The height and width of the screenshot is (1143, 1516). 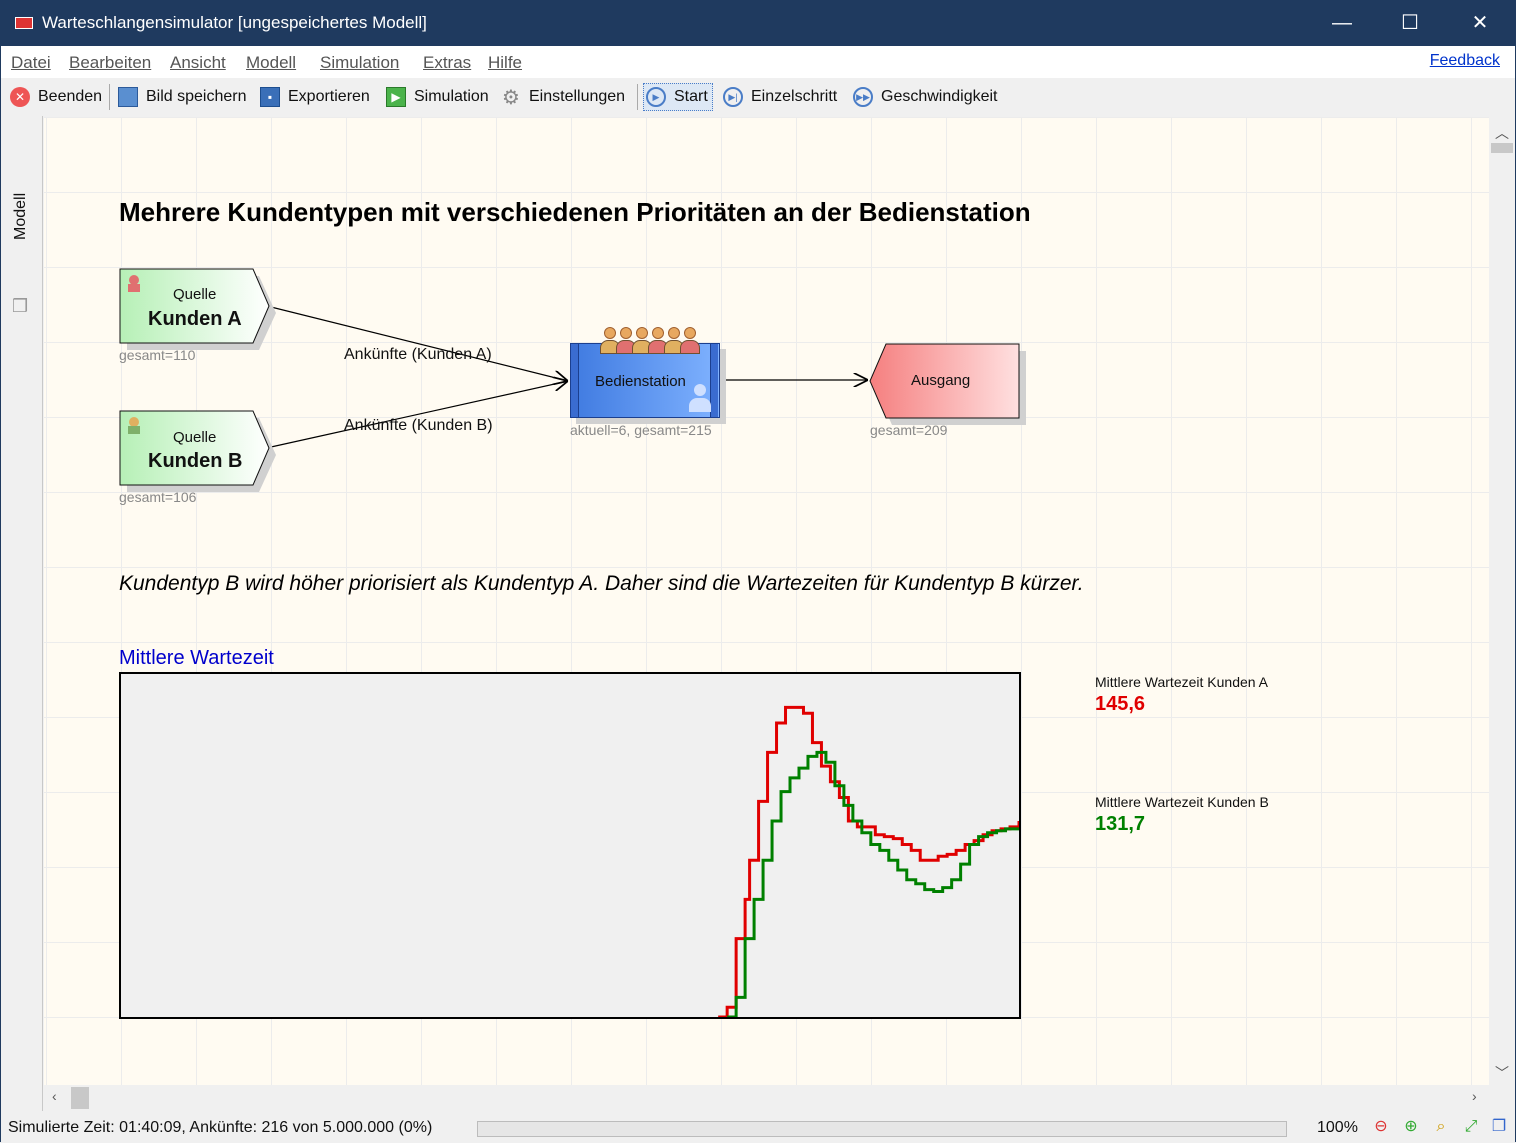 I want to click on minimize-button: —, so click(x=1342, y=23).